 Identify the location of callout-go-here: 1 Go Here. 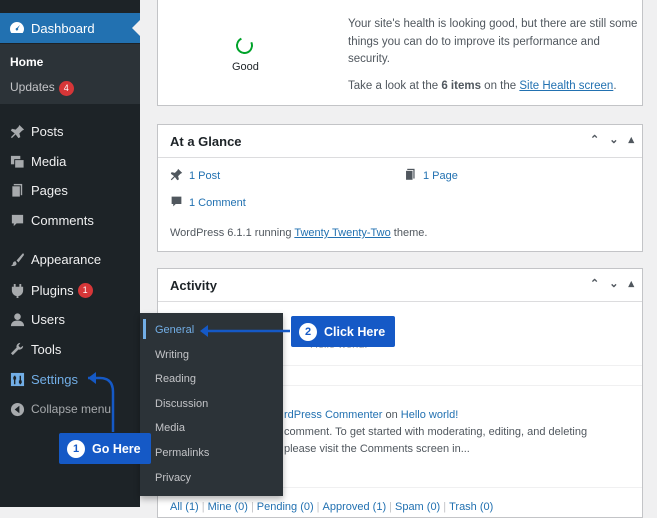
(105, 448).